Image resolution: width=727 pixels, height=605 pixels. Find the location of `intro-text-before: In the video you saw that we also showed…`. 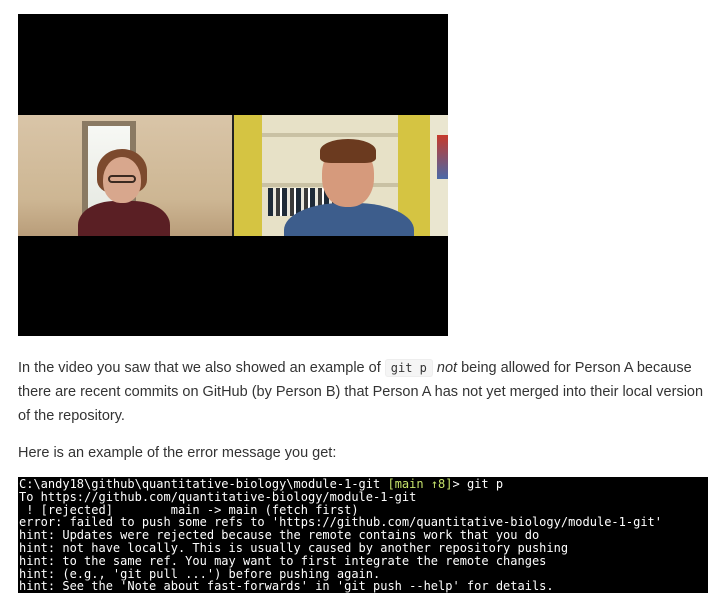

intro-text-before: In the video you saw that we also showed… is located at coordinates (201, 368).